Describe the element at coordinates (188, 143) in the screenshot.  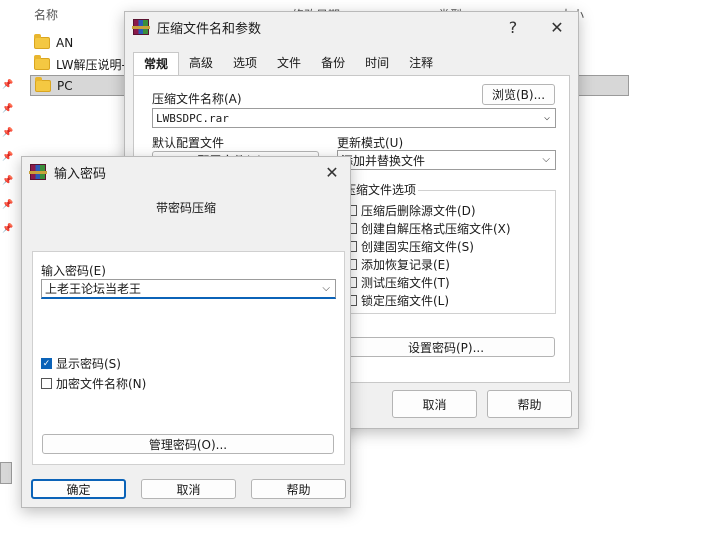
I see `default-profile-label: 默认配置文件` at that location.